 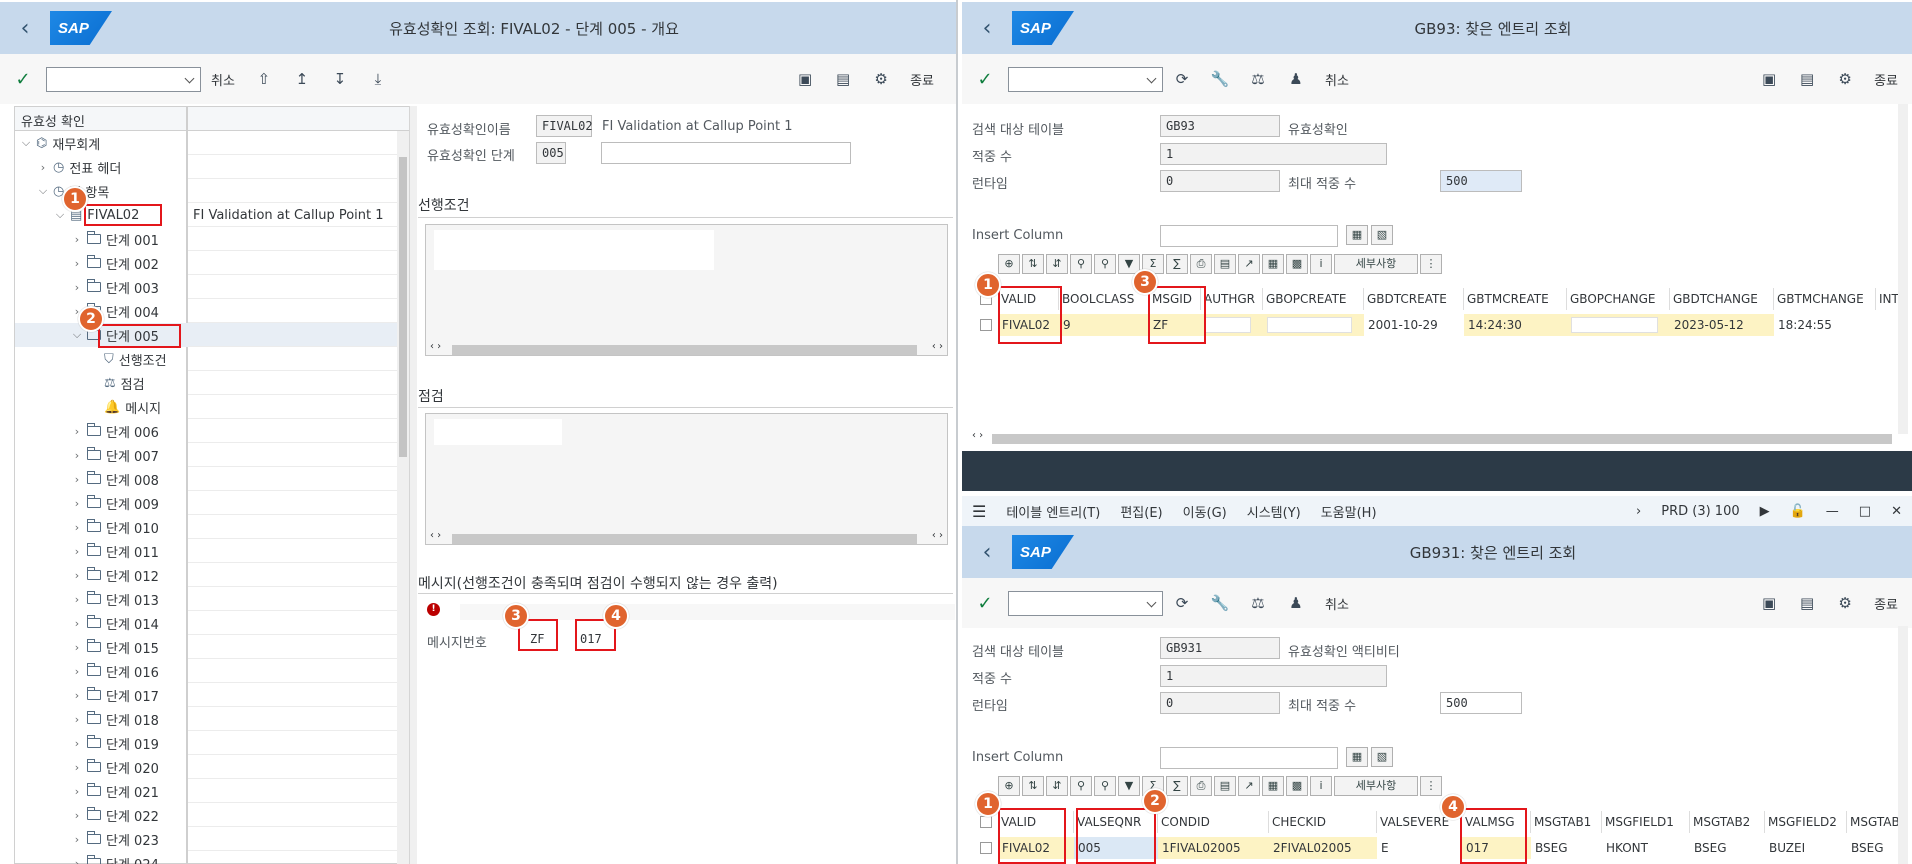 I want to click on column-header: MSGTAB1, so click(x=1566, y=822).